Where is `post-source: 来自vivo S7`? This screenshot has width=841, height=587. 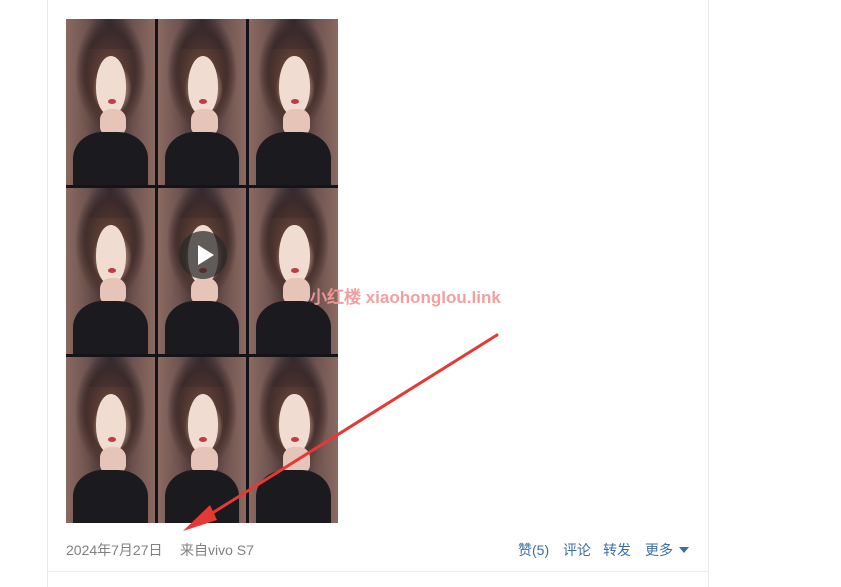
post-source: 来自vivo S7 is located at coordinates (217, 550).